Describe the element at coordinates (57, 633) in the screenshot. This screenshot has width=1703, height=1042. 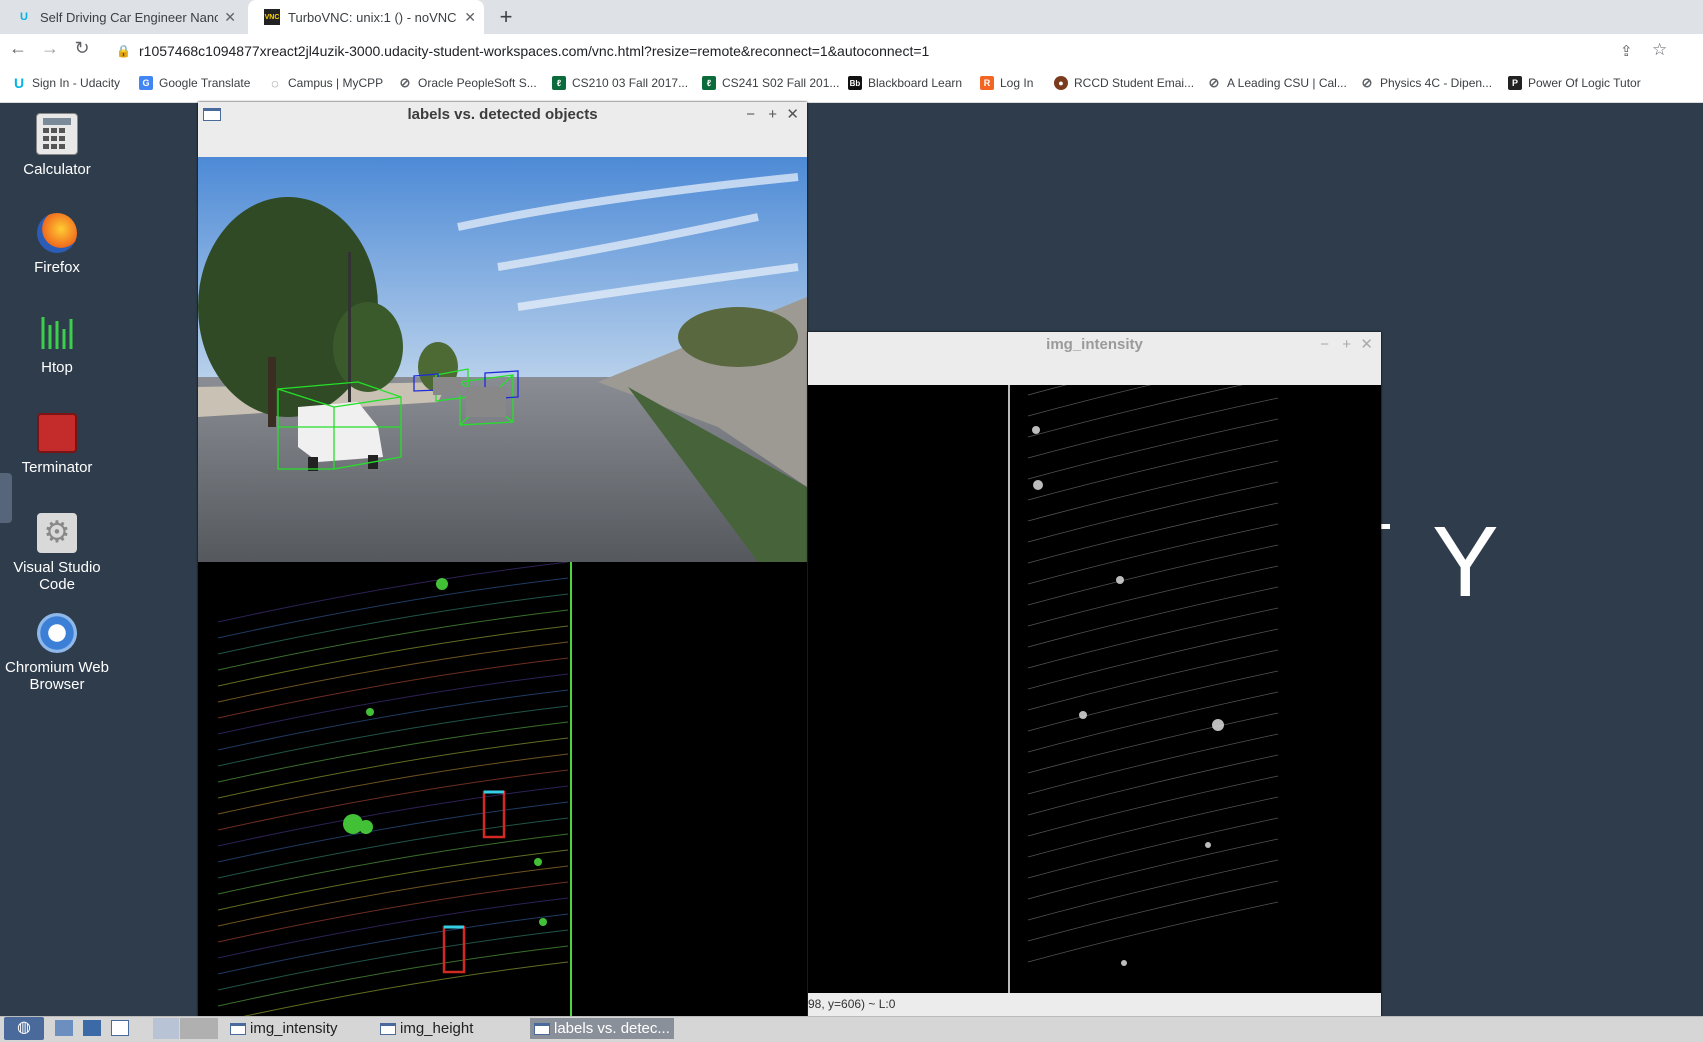
I see `chromium-icon` at that location.